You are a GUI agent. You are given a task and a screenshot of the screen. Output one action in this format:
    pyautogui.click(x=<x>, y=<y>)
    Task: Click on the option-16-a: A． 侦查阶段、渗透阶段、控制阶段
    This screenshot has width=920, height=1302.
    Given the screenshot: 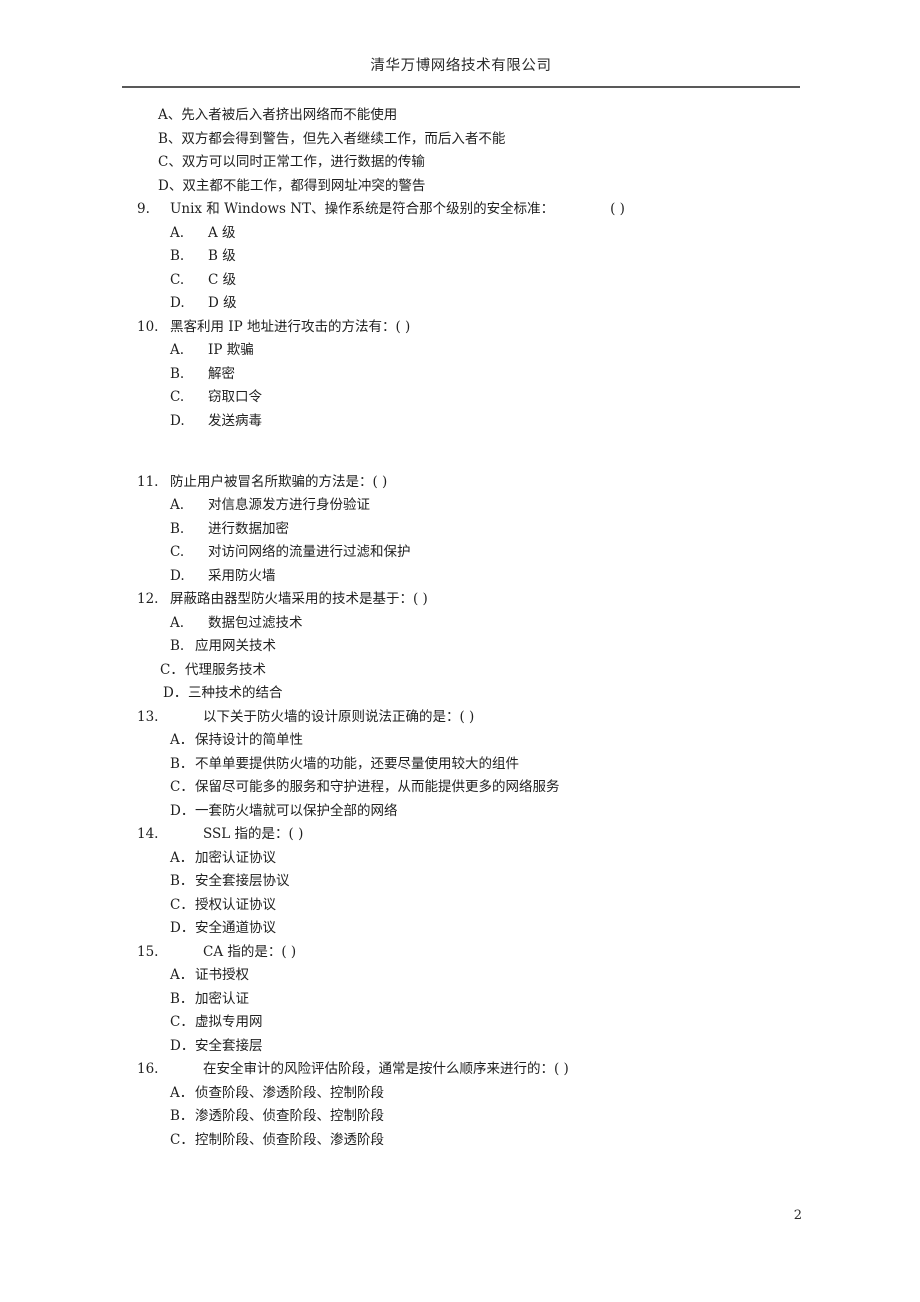 What is the action you would take?
    pyautogui.click(x=460, y=1094)
    